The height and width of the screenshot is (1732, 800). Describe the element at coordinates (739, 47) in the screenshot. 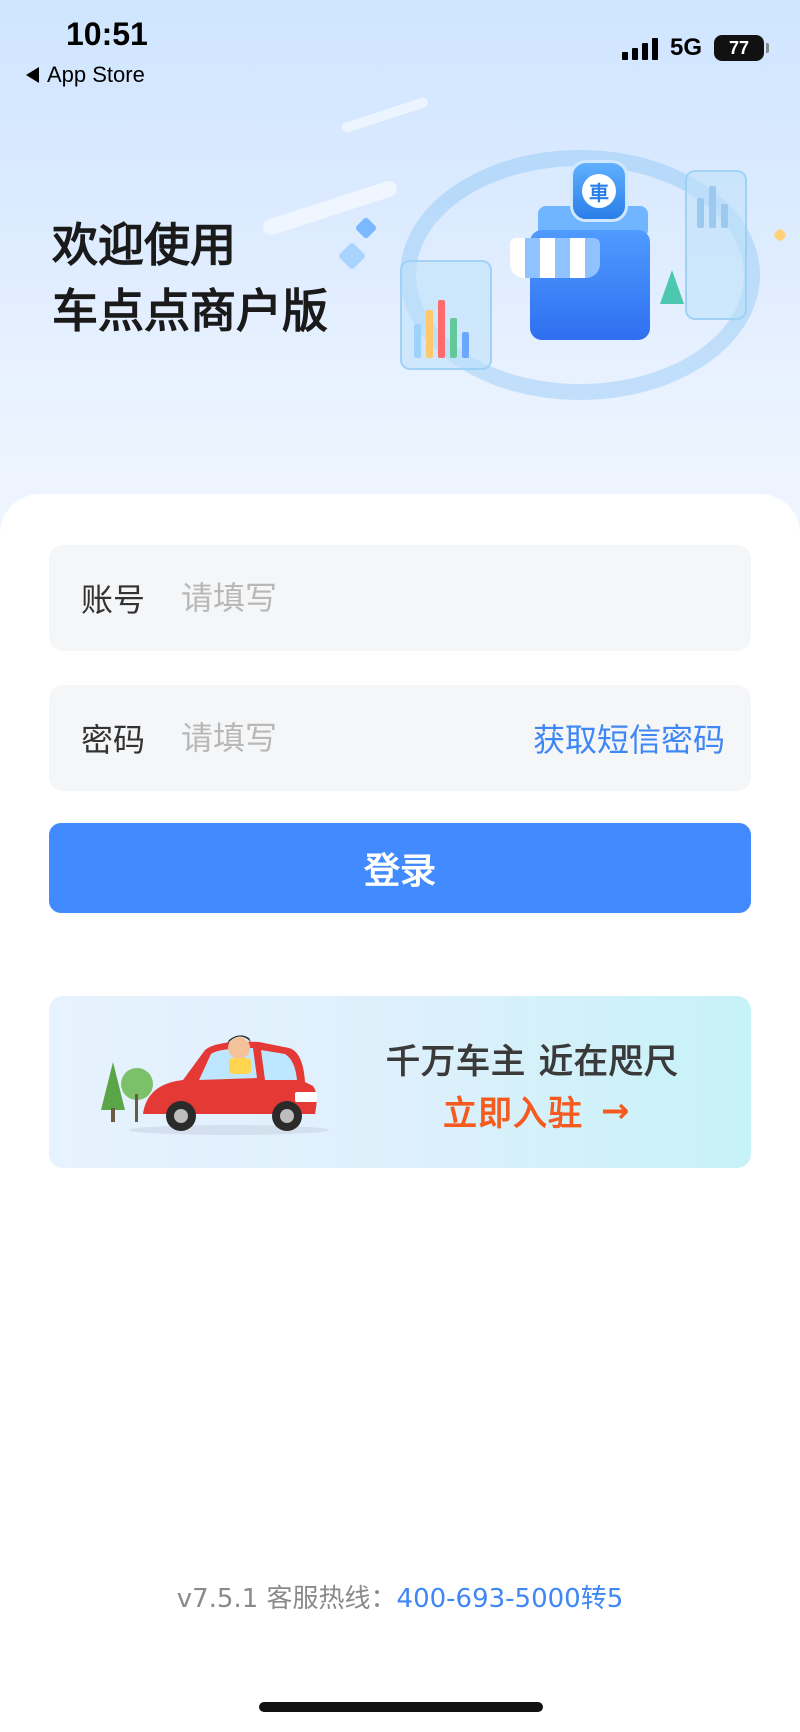

I see `battery-level: 77` at that location.